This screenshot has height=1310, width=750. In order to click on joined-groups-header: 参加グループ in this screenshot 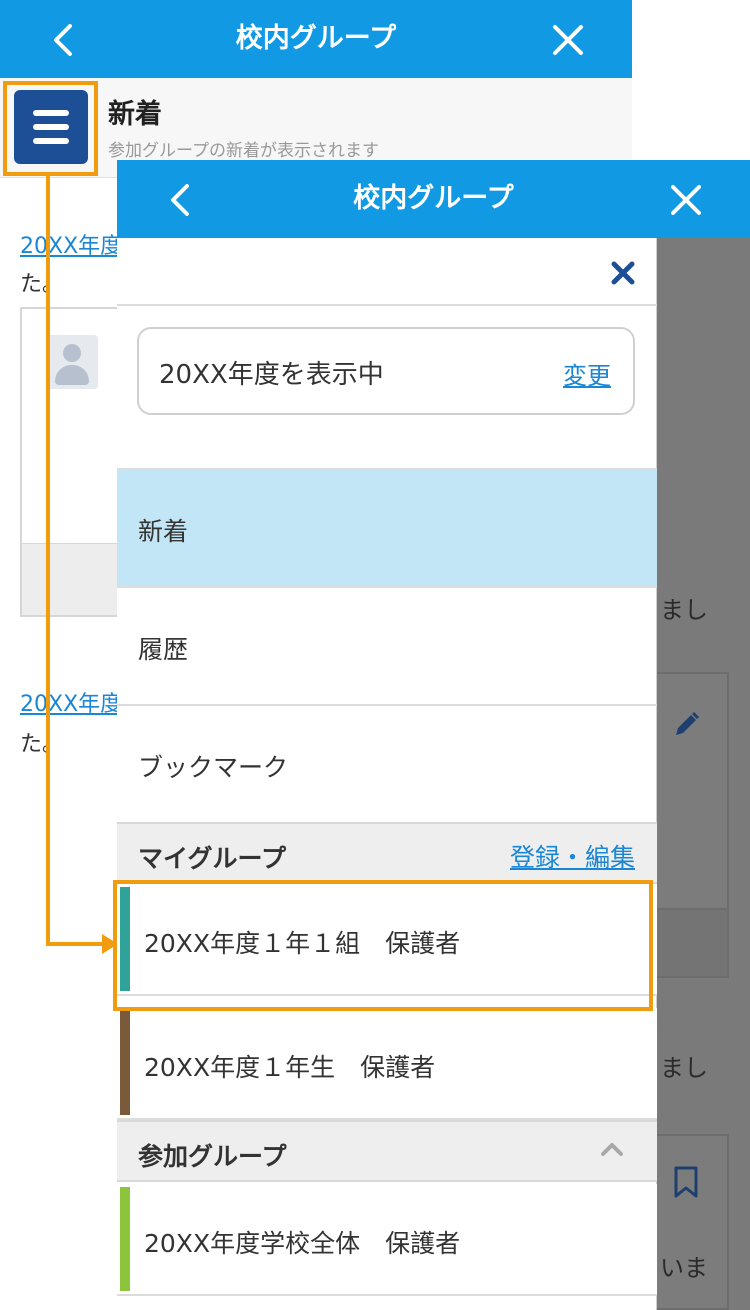, I will do `click(387, 1151)`.